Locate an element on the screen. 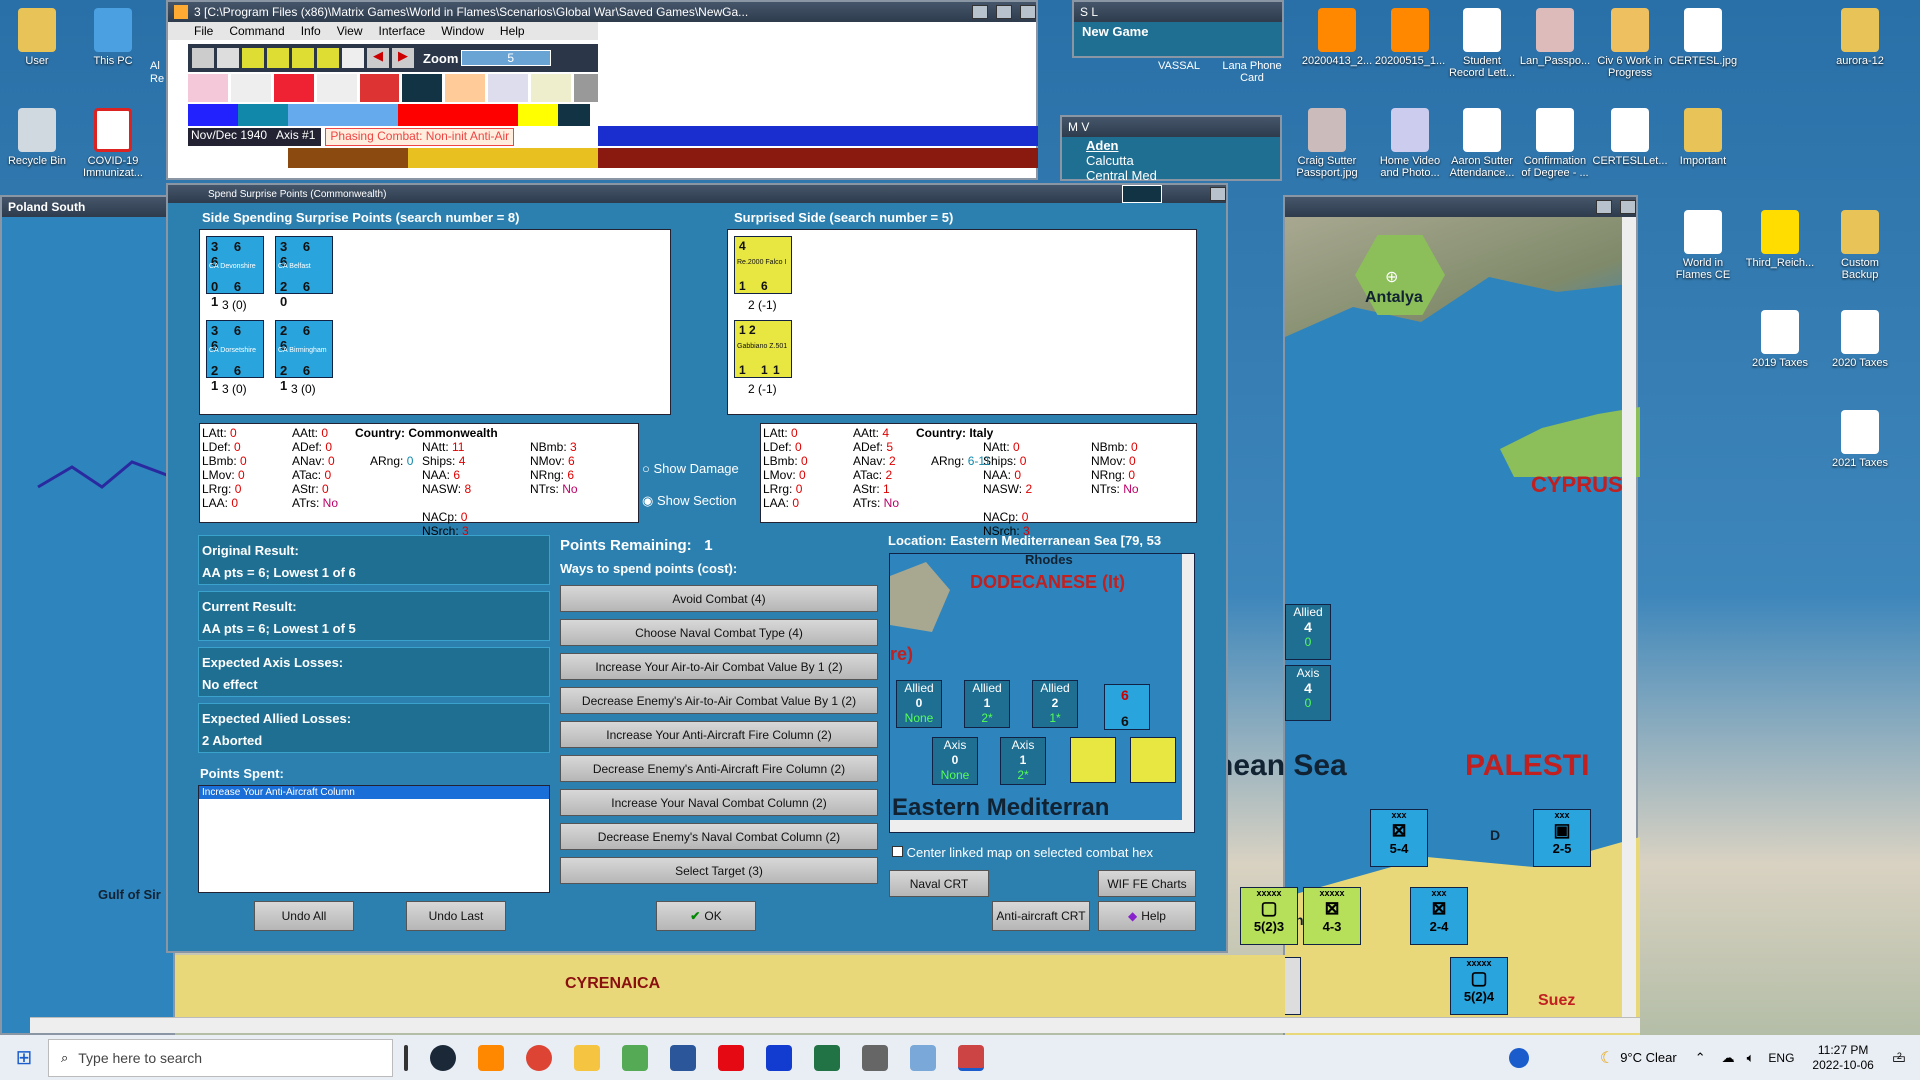 The image size is (1920, 1080). desktop-icon-this-pc: This PC is located at coordinates (113, 37).